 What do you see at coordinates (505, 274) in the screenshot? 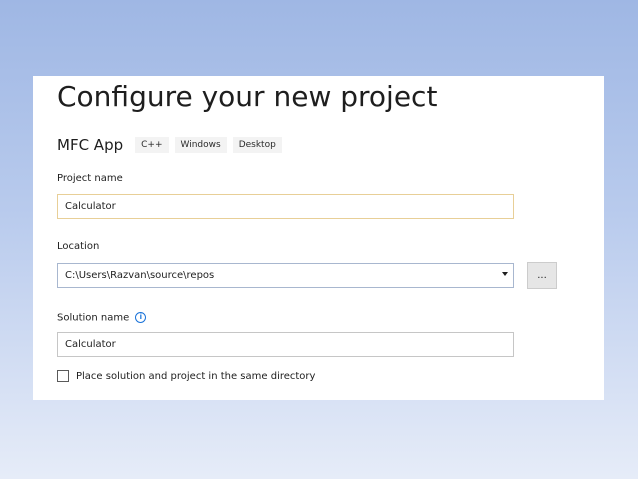
I see `chevron-down-icon` at bounding box center [505, 274].